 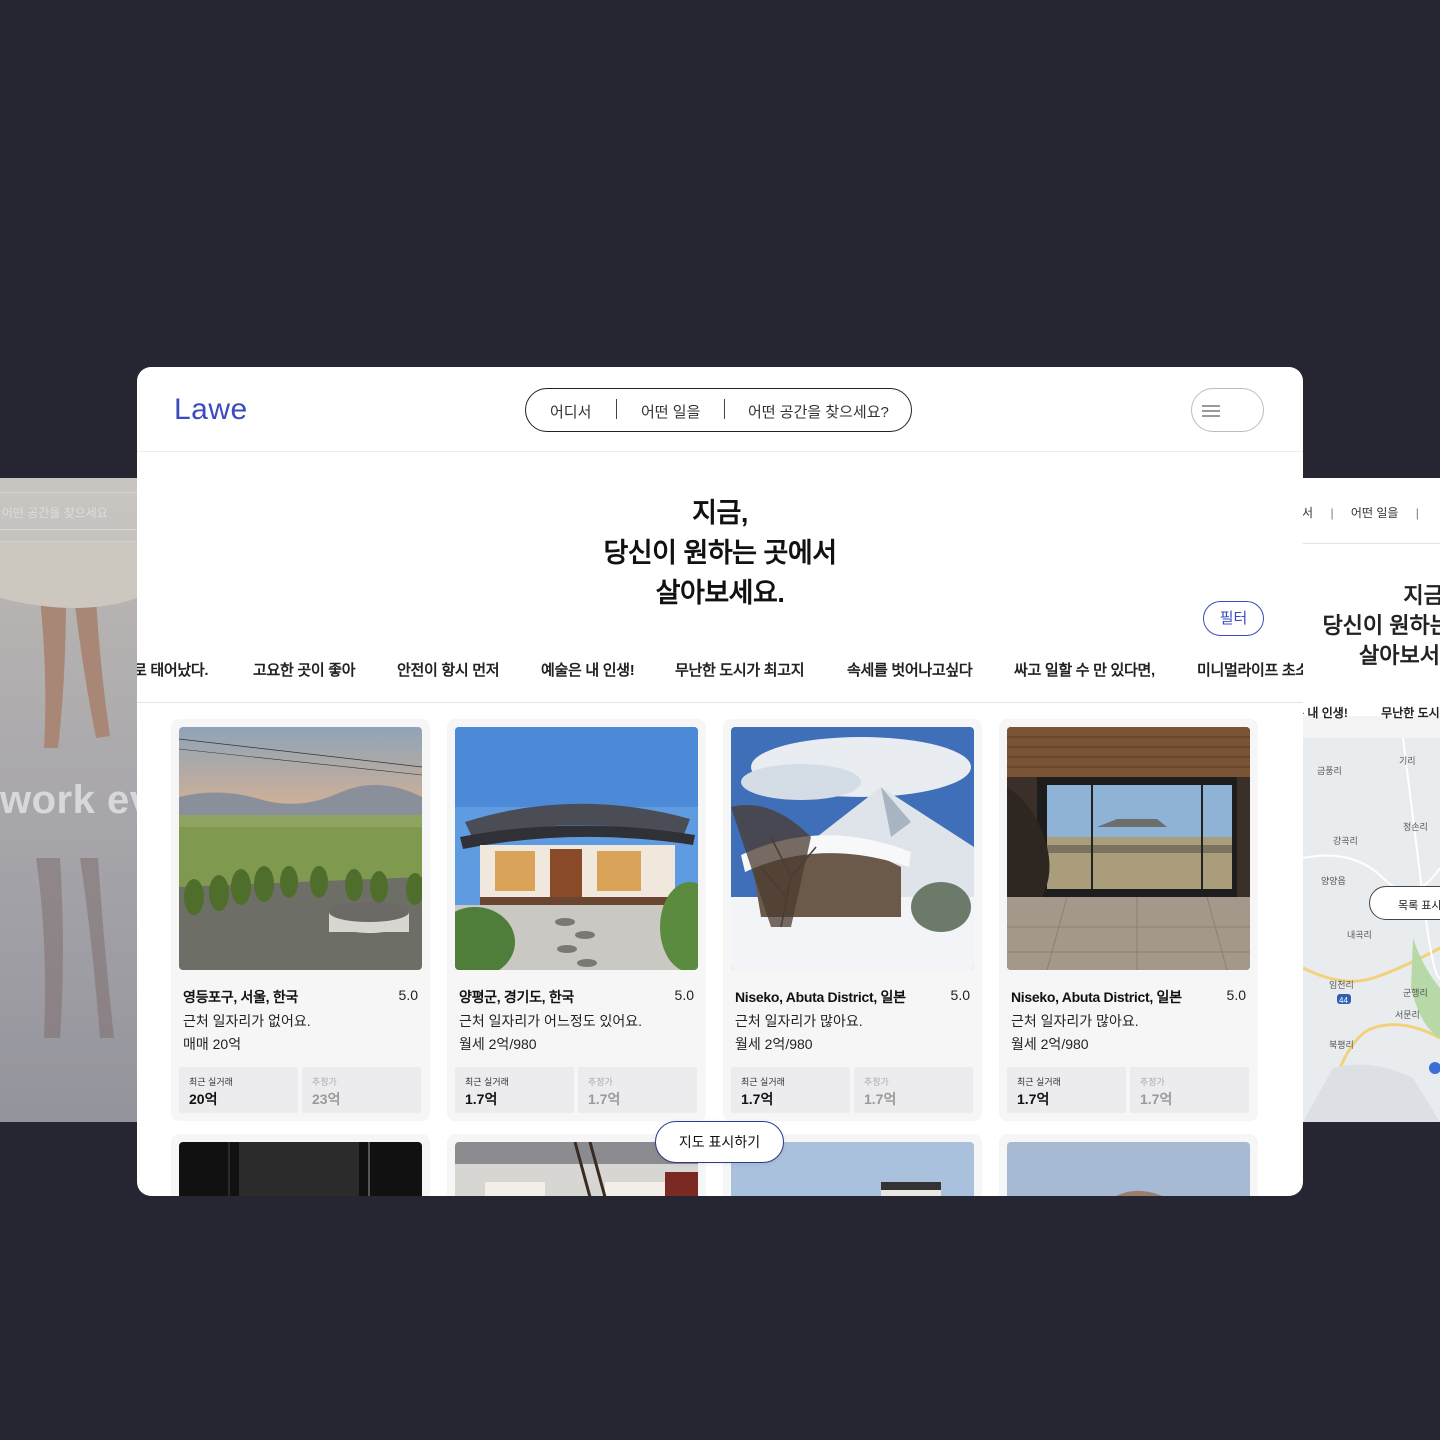 I want to click on category-tag: 미니멀라이프 초소, so click(x=1250, y=669).